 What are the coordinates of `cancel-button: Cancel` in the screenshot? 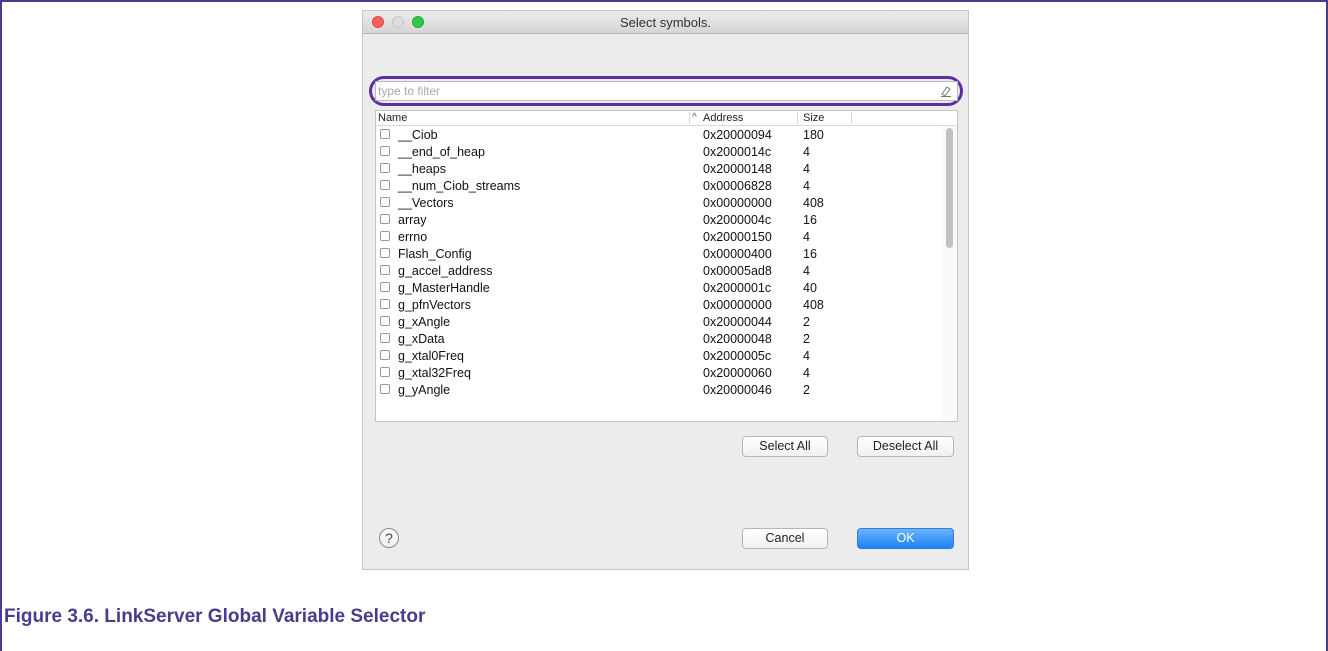 It's located at (785, 538).